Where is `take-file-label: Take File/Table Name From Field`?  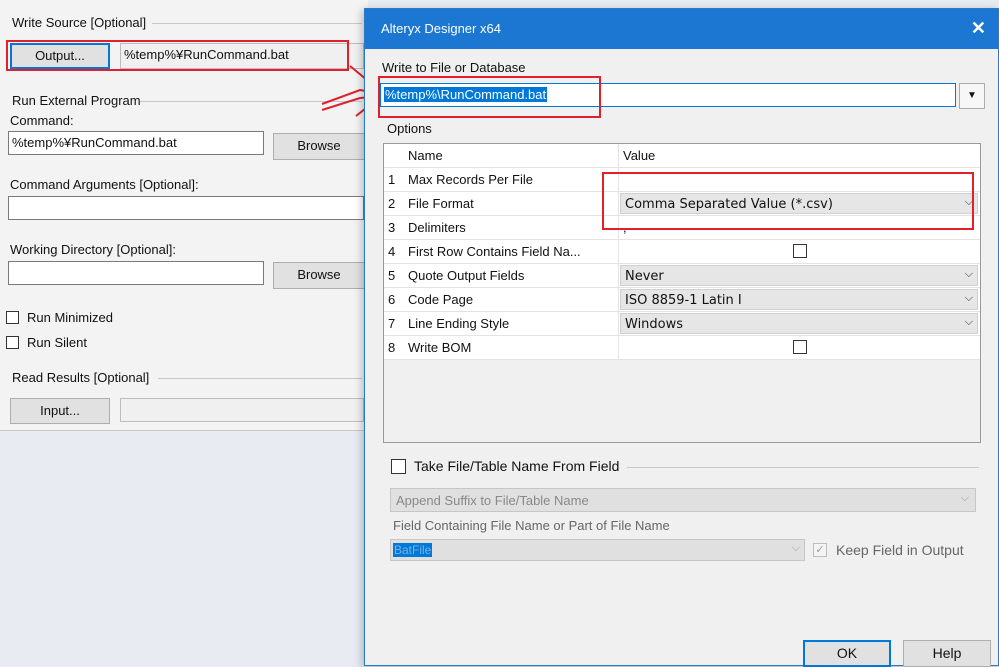
take-file-label: Take File/Table Name From Field is located at coordinates (517, 466).